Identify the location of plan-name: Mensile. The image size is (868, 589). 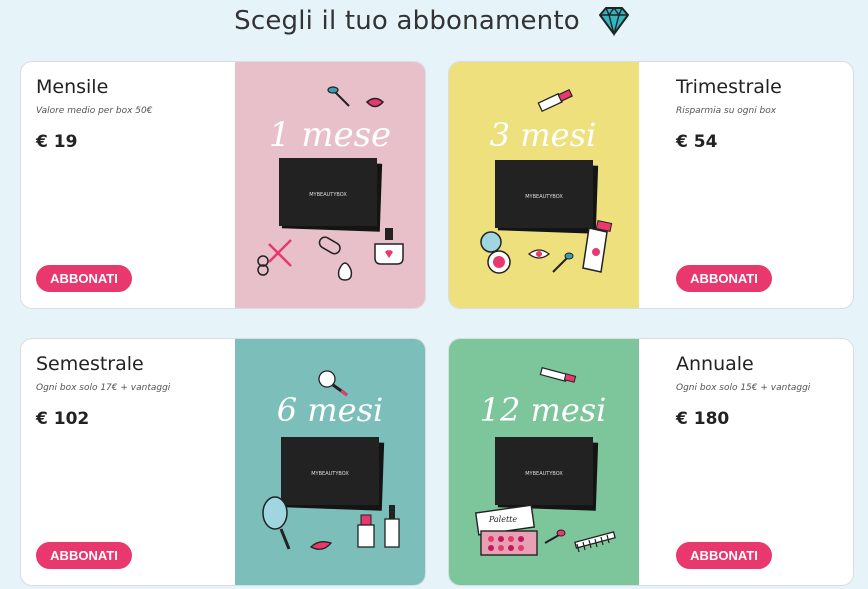
(72, 87).